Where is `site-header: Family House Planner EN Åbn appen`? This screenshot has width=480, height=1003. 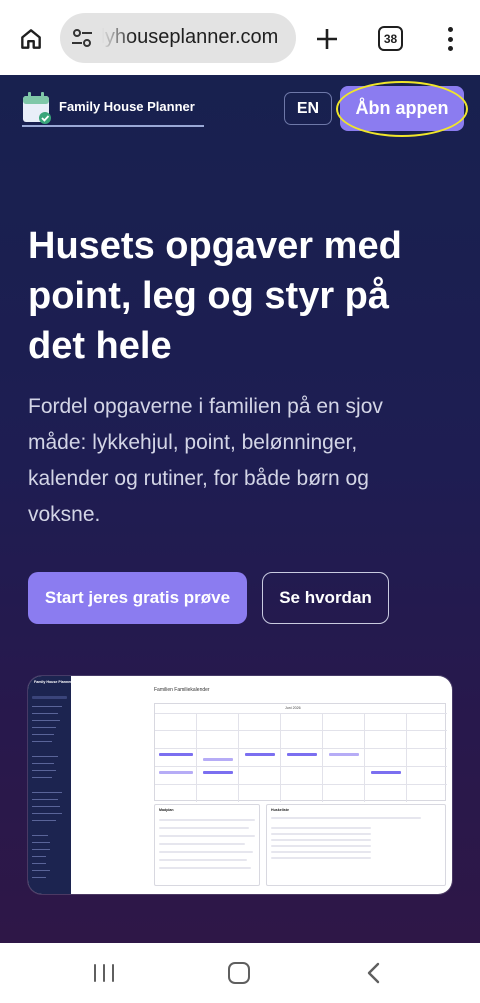
site-header: Family House Planner EN Åbn appen is located at coordinates (240, 109).